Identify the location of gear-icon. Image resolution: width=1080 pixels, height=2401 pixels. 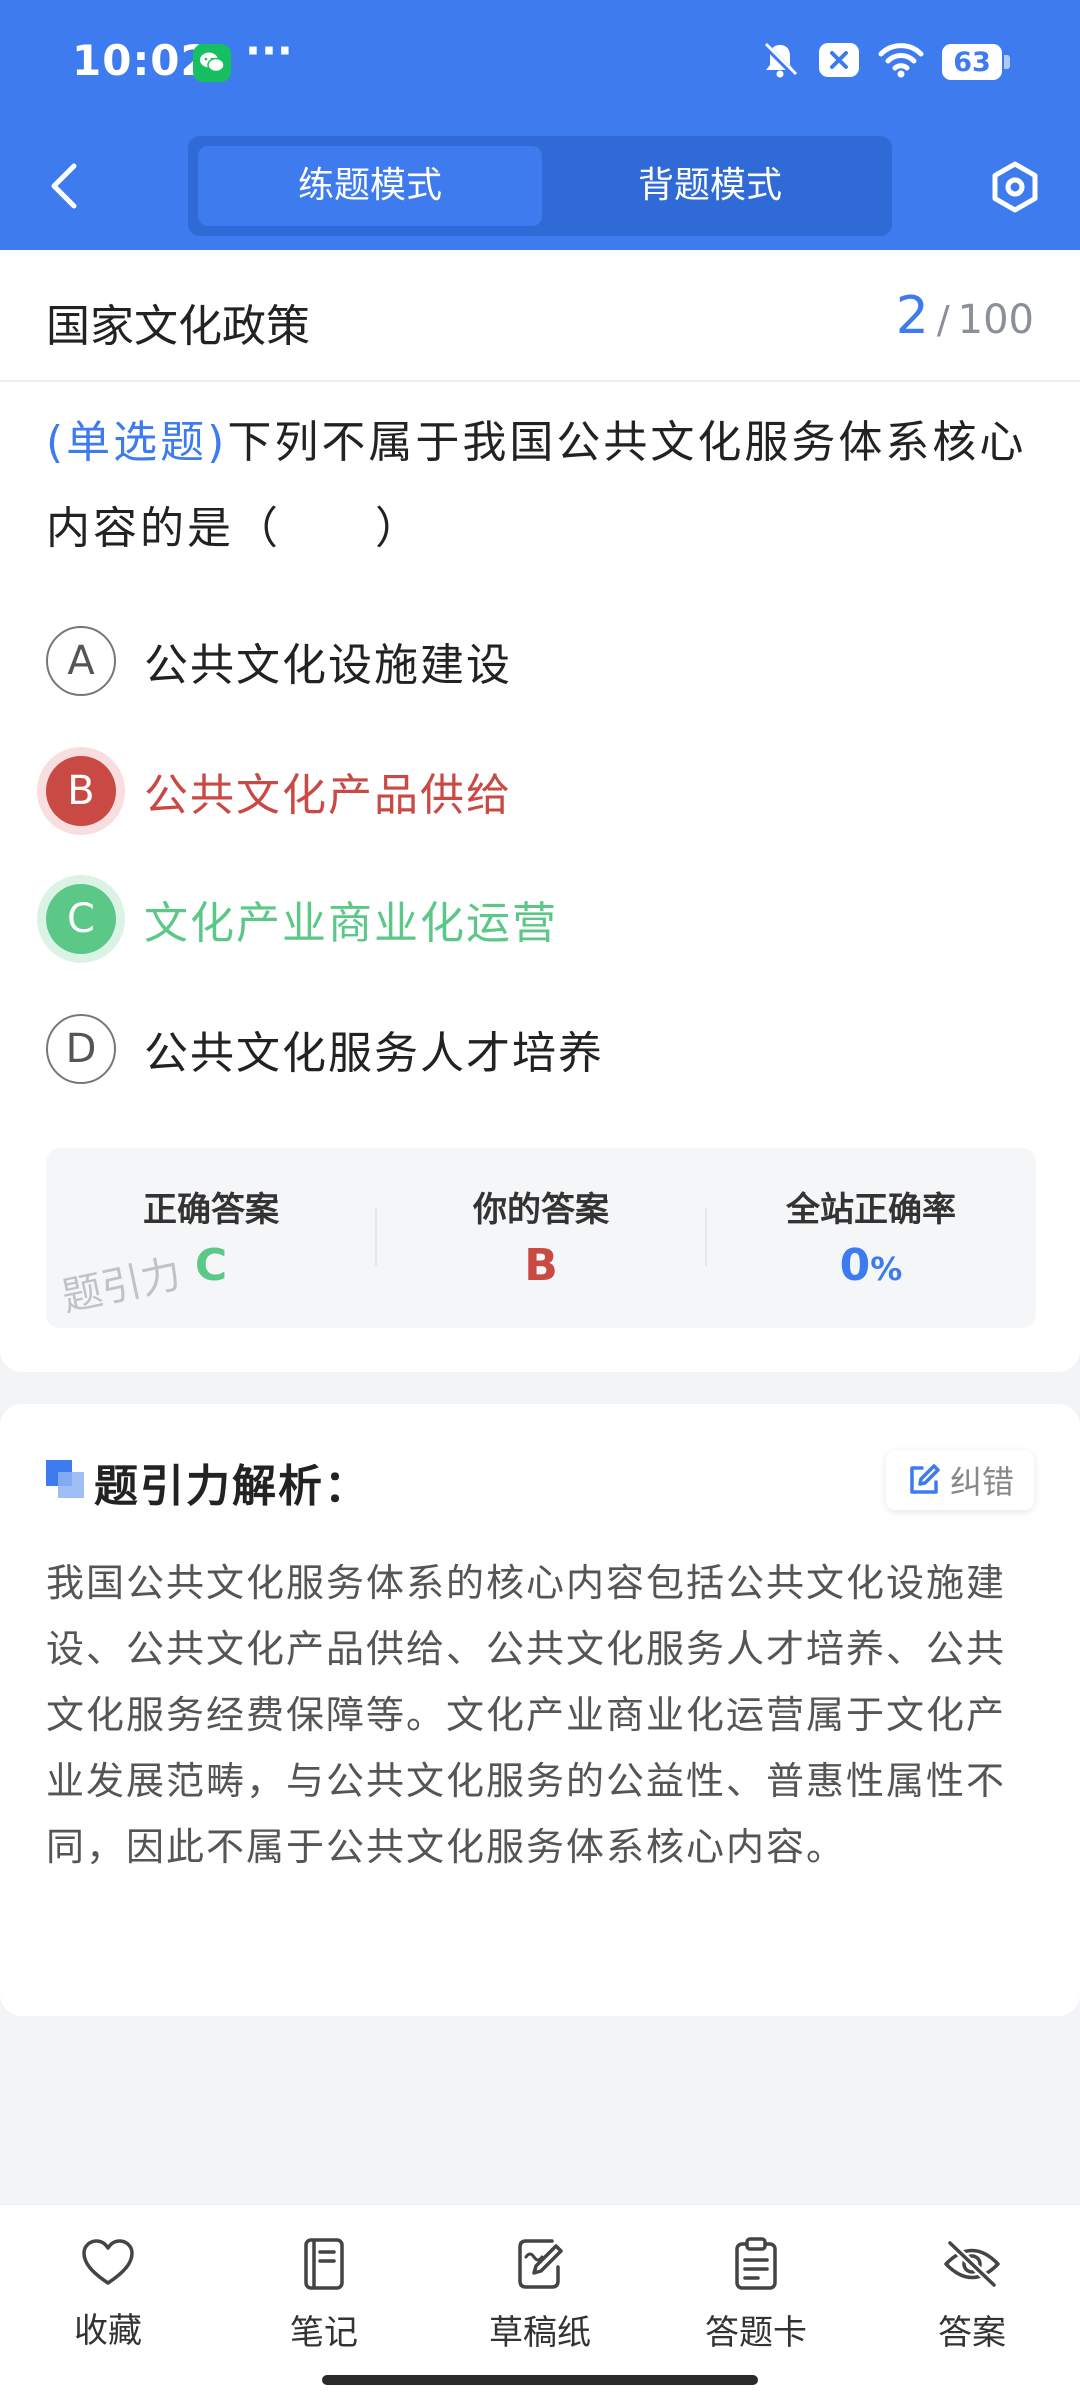
(1015, 187).